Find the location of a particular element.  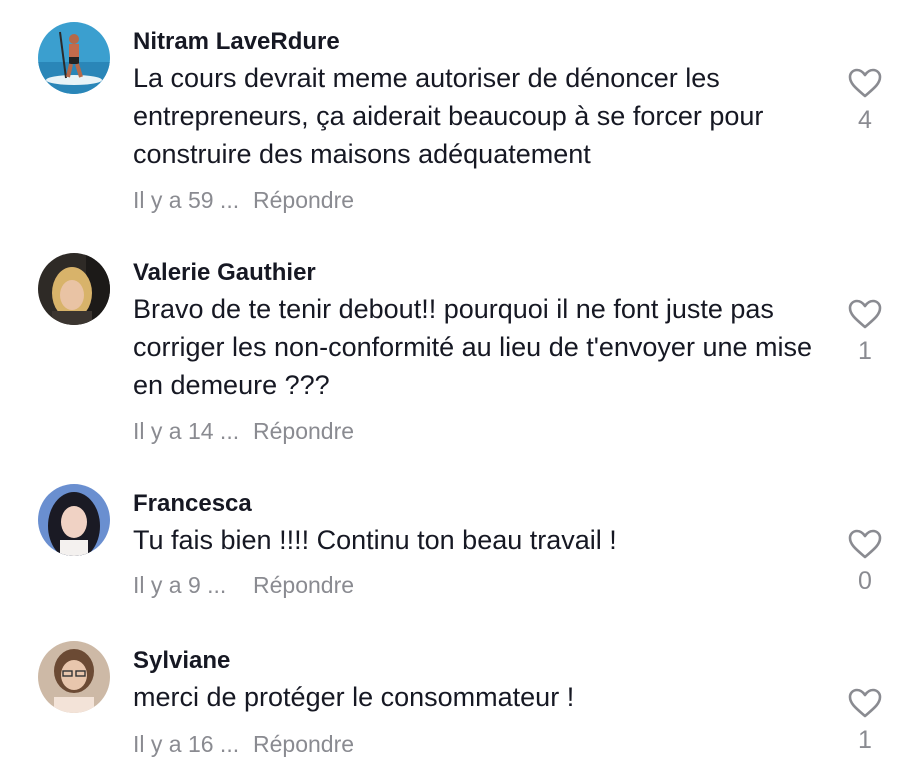

like-button: 0 is located at coordinates (865, 562).